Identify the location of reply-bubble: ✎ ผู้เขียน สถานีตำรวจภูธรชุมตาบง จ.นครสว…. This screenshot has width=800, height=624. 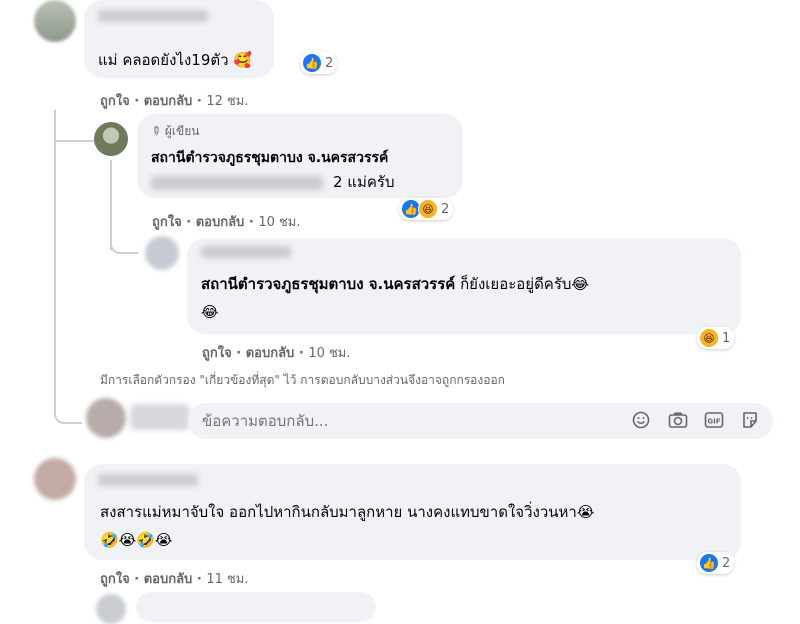
(300, 156).